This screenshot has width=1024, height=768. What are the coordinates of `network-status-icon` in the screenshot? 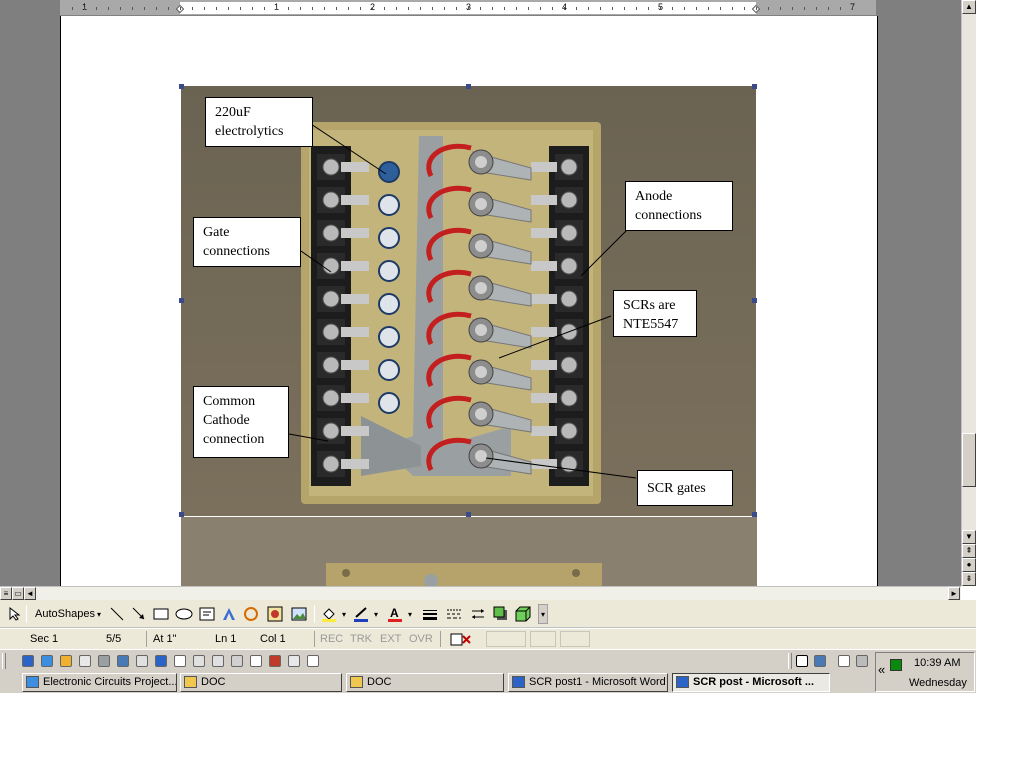 It's located at (896, 665).